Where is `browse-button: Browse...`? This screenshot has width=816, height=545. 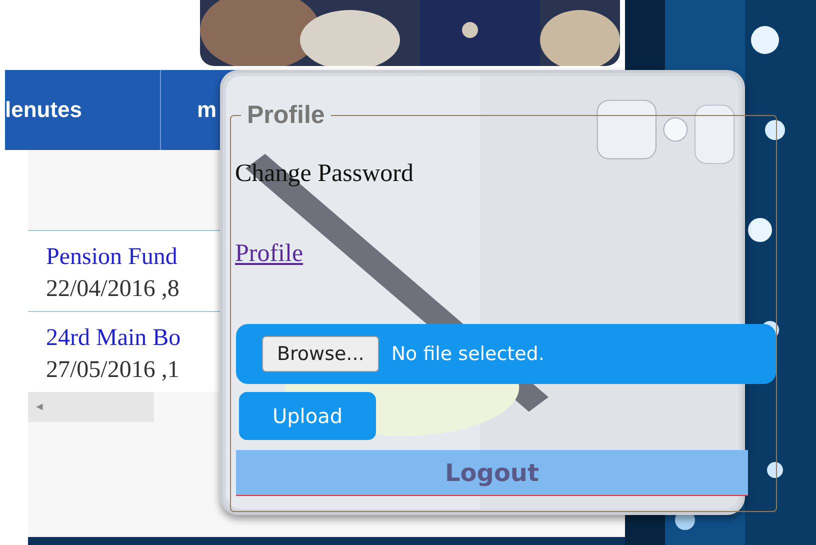
browse-button: Browse... is located at coordinates (321, 354).